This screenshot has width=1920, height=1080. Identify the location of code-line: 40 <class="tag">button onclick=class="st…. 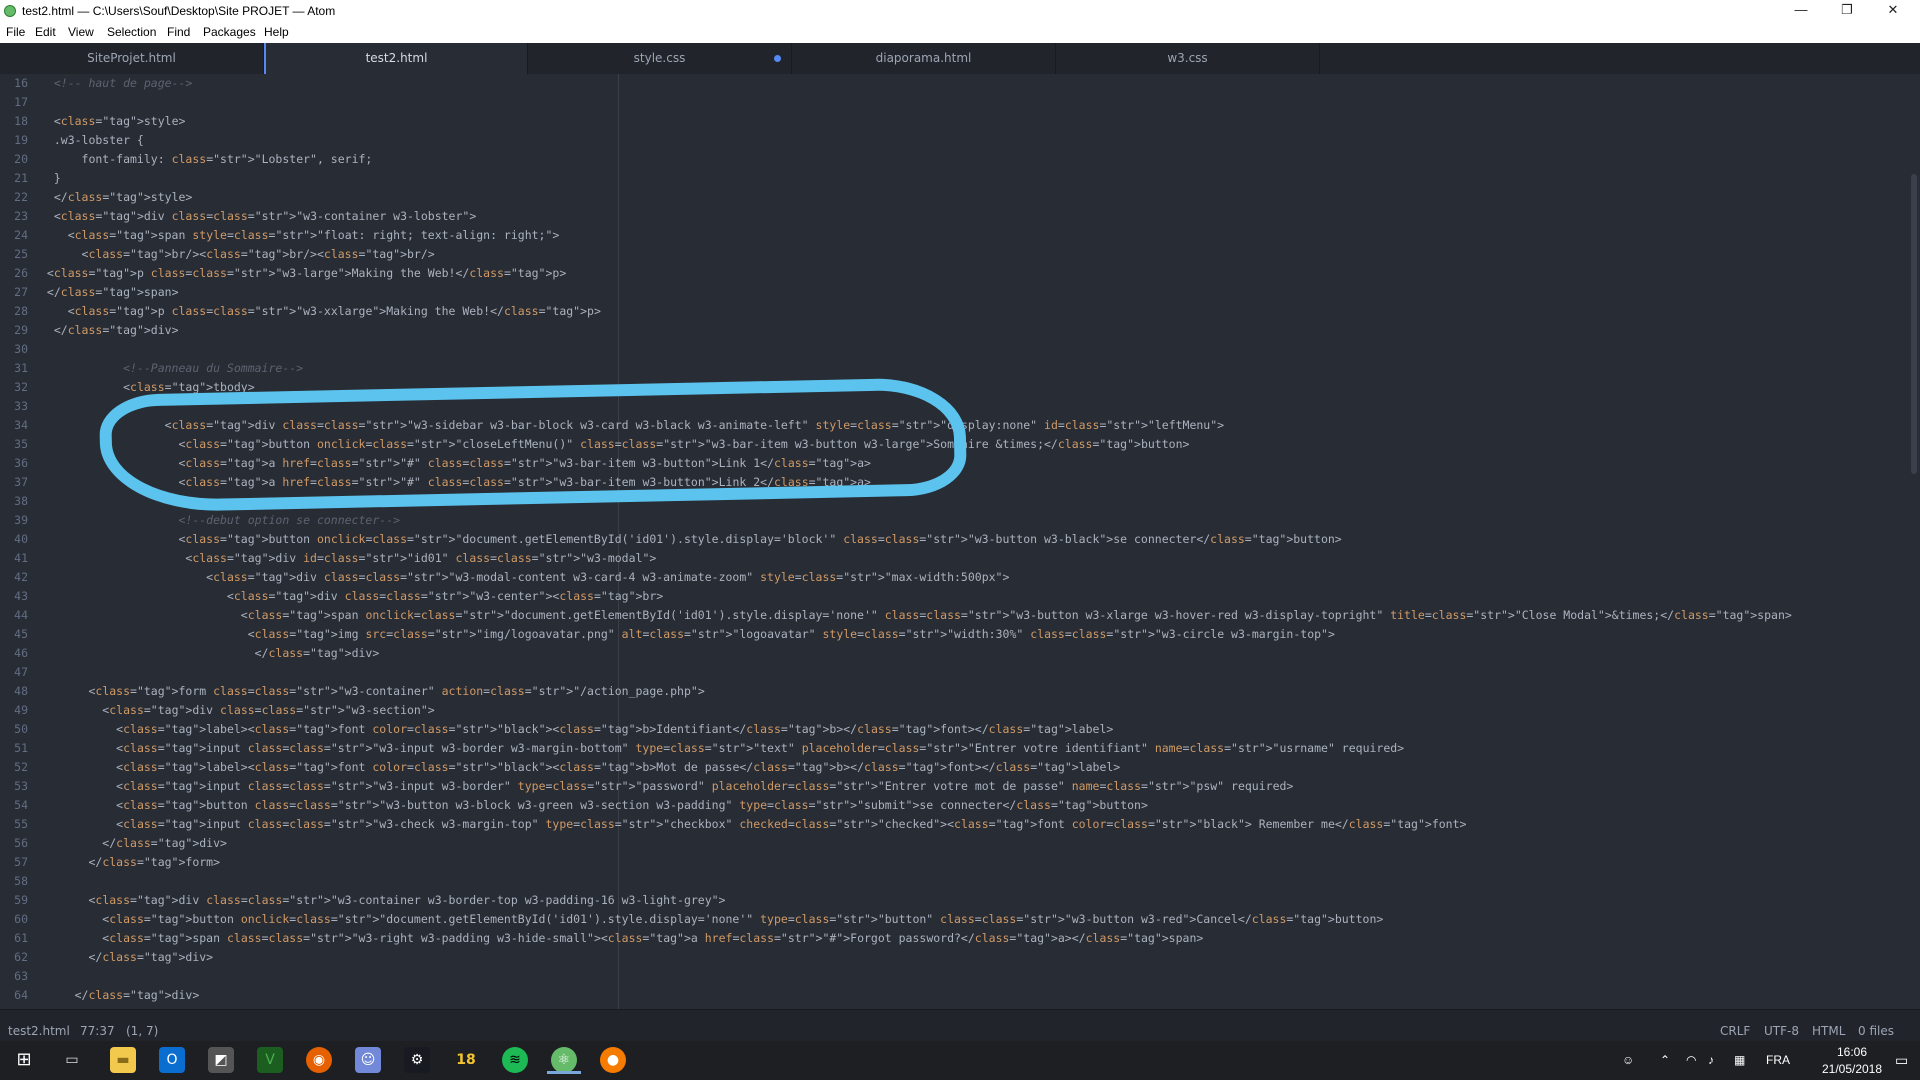
(955, 539).